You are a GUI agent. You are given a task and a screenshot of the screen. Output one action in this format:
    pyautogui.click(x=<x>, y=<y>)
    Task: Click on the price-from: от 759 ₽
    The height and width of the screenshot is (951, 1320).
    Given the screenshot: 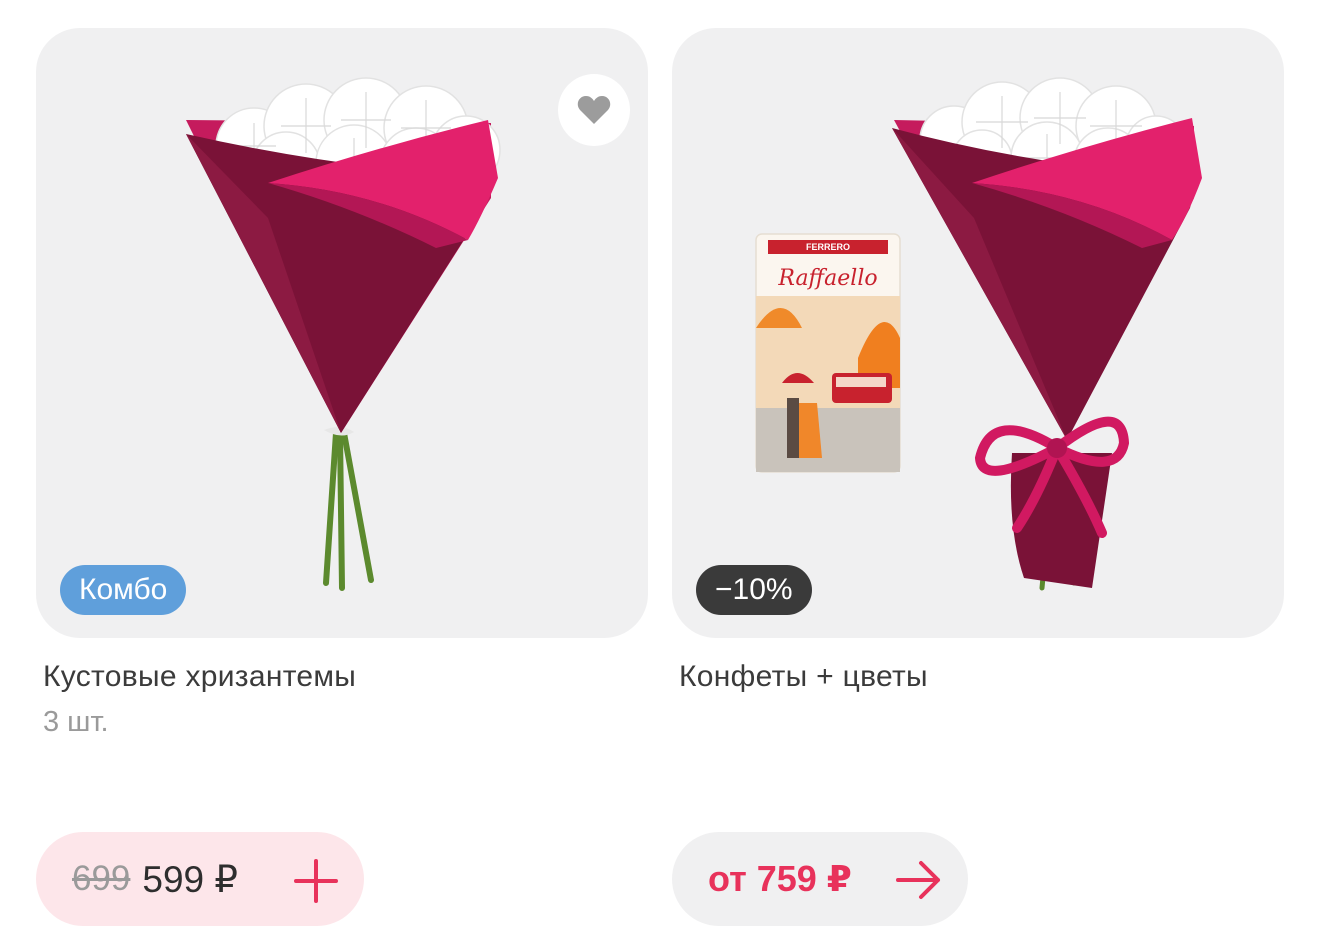 What is the action you would take?
    pyautogui.click(x=780, y=878)
    